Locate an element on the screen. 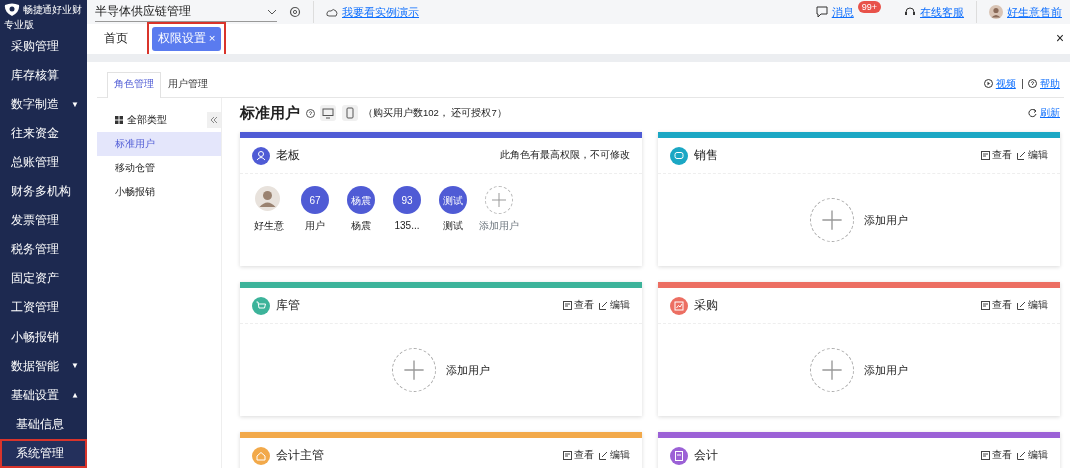  workspace-select: 半导体供应链管理 is located at coordinates (186, 12).